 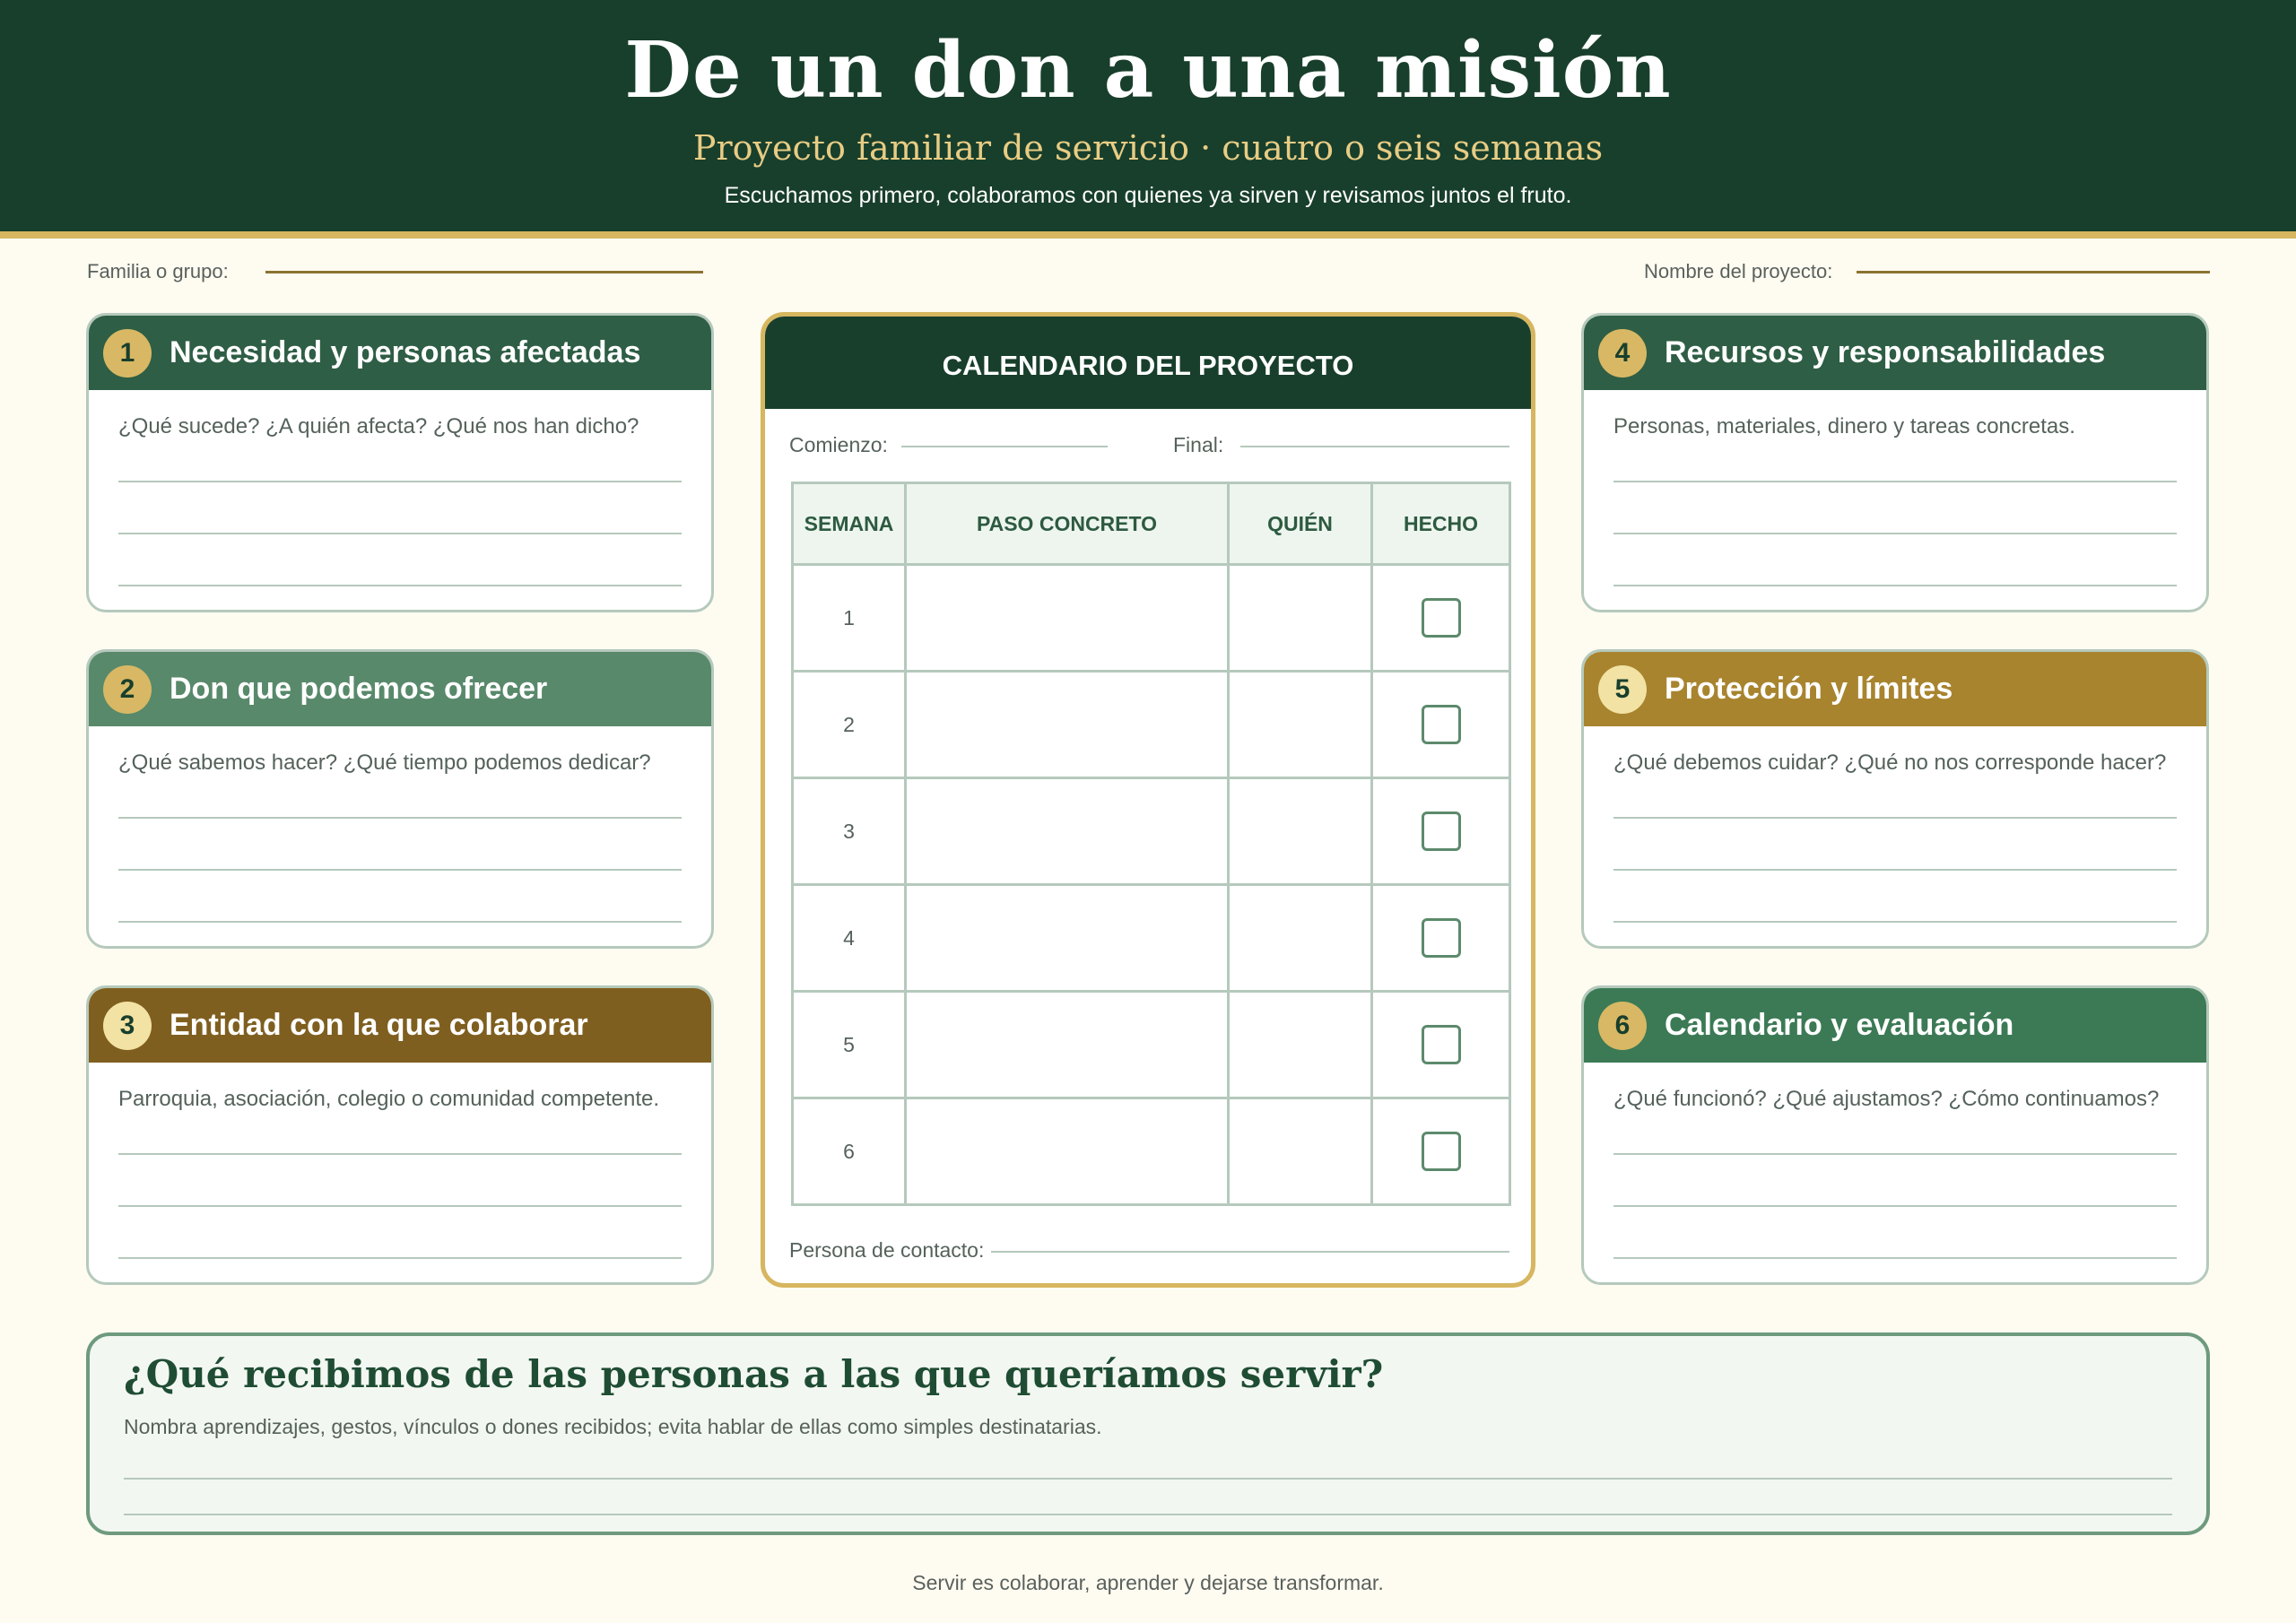 What do you see at coordinates (127, 689) in the screenshot?
I see `step-number-badge: 2` at bounding box center [127, 689].